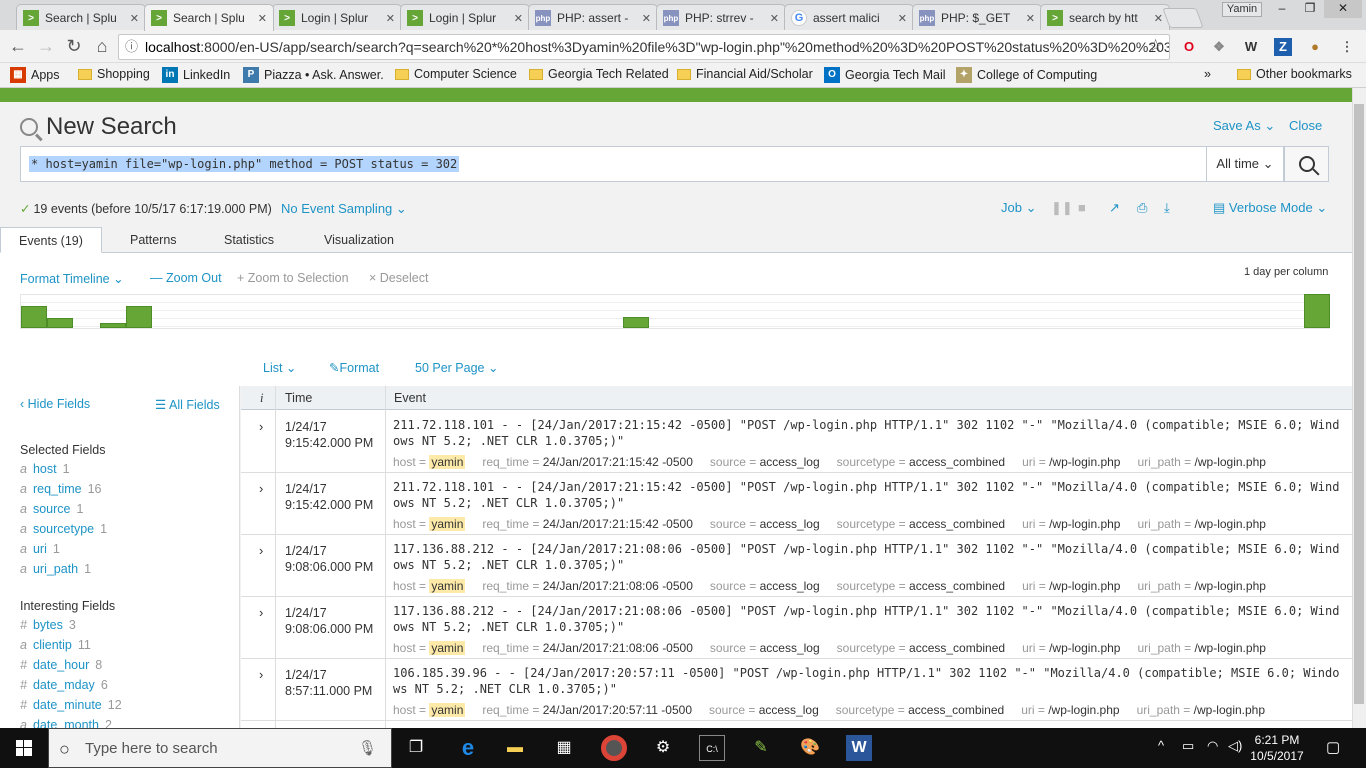 This screenshot has width=1366, height=768. What do you see at coordinates (1277, 748) in the screenshot?
I see `taskbar-clock: 6:21 PM 10/5/2017` at bounding box center [1277, 748].